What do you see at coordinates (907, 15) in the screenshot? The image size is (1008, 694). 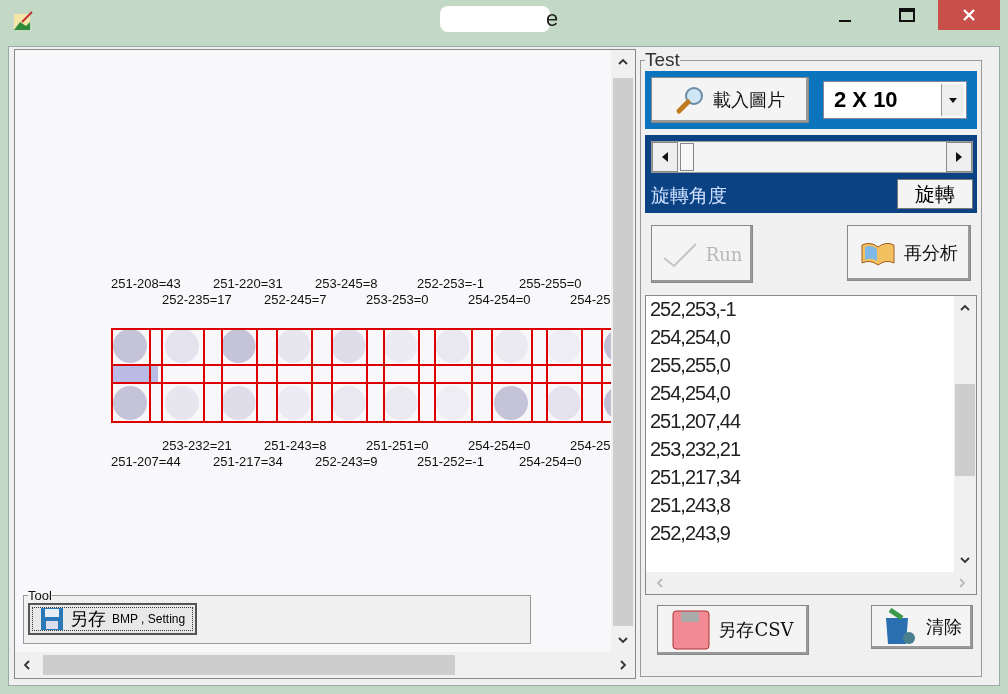 I see `maximize-icon` at bounding box center [907, 15].